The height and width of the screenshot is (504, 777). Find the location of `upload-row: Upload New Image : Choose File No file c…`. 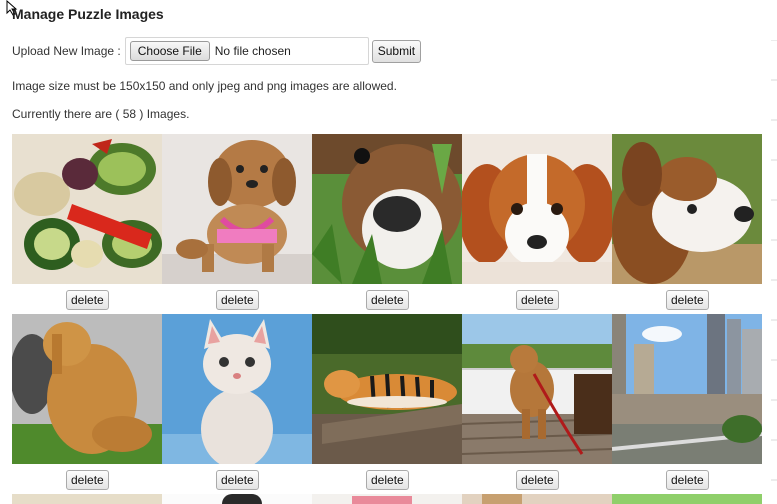

upload-row: Upload New Image : Choose File No file c… is located at coordinates (217, 51).